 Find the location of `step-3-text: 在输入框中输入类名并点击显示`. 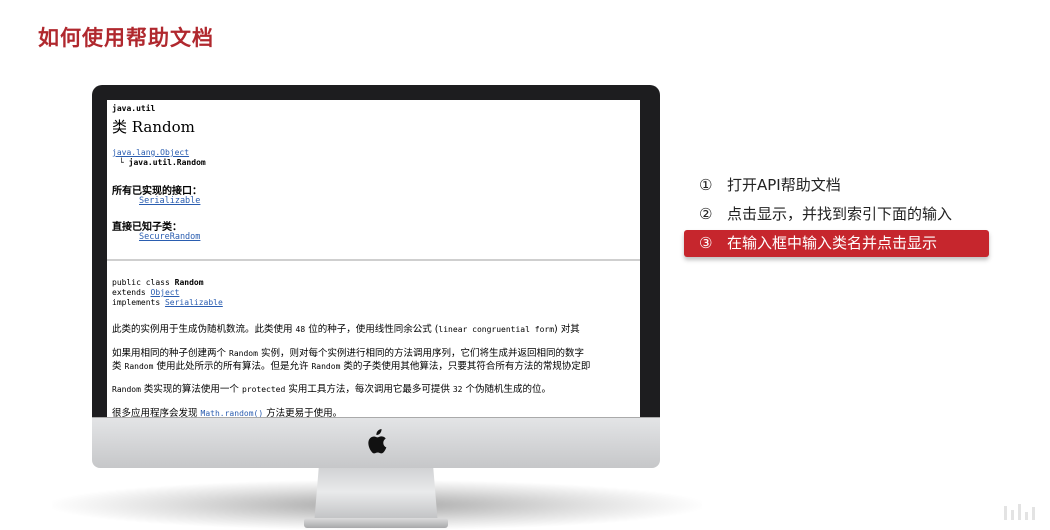

step-3-text: 在输入框中输入类名并点击显示 is located at coordinates (832, 243).